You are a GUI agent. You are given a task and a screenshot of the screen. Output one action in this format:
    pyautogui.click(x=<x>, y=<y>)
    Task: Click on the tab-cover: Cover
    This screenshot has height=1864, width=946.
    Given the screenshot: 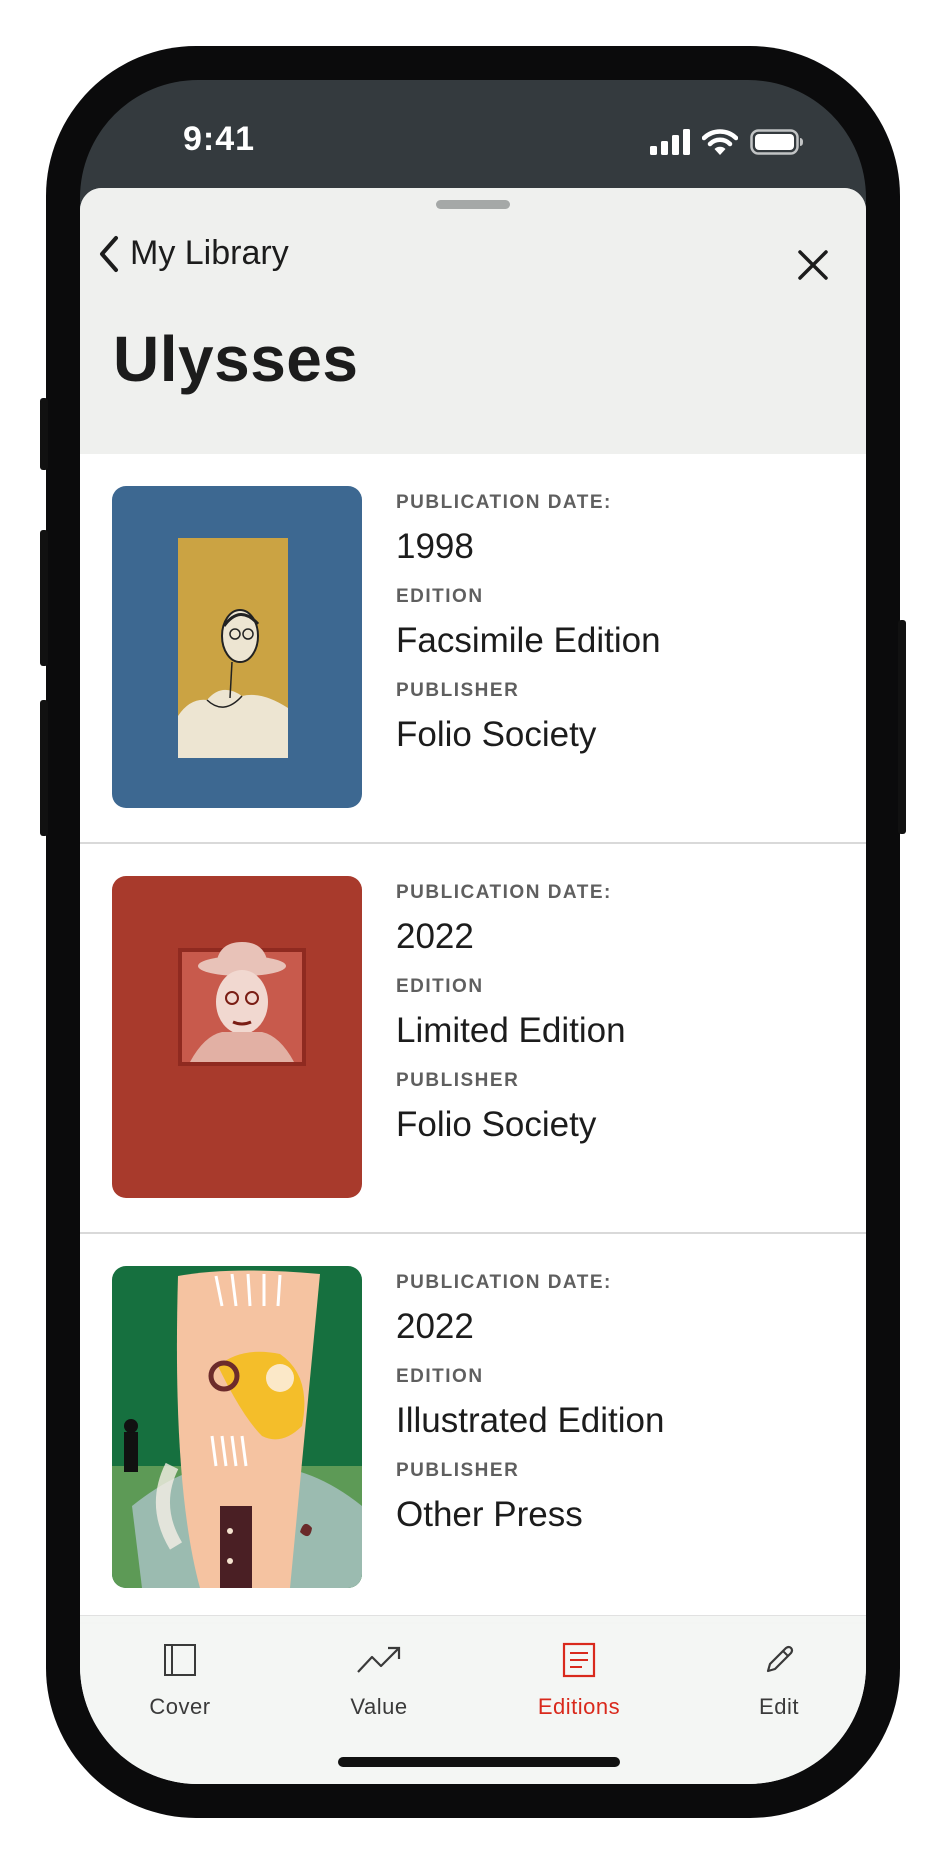 What is the action you would take?
    pyautogui.click(x=180, y=1679)
    